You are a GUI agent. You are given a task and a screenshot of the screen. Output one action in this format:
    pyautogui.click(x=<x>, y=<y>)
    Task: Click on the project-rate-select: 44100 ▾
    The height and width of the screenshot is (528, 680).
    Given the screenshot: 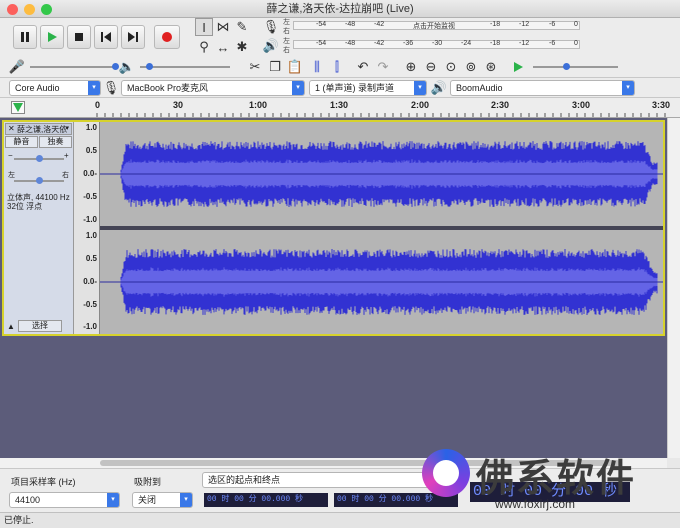 What is the action you would take?
    pyautogui.click(x=64, y=500)
    